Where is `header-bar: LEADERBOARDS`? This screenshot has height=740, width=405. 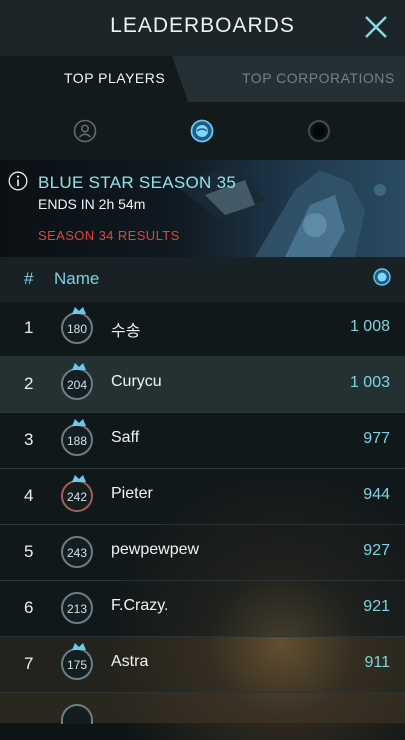
header-bar: LEADERBOARDS is located at coordinates (202, 28).